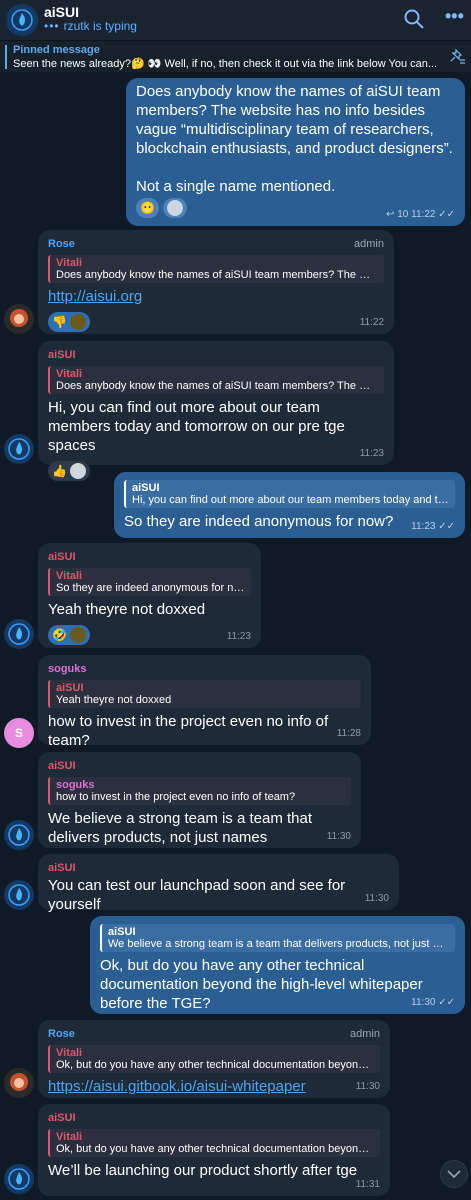 This screenshot has width=471, height=1200. I want to click on chevron-down-icon, so click(454, 1174).